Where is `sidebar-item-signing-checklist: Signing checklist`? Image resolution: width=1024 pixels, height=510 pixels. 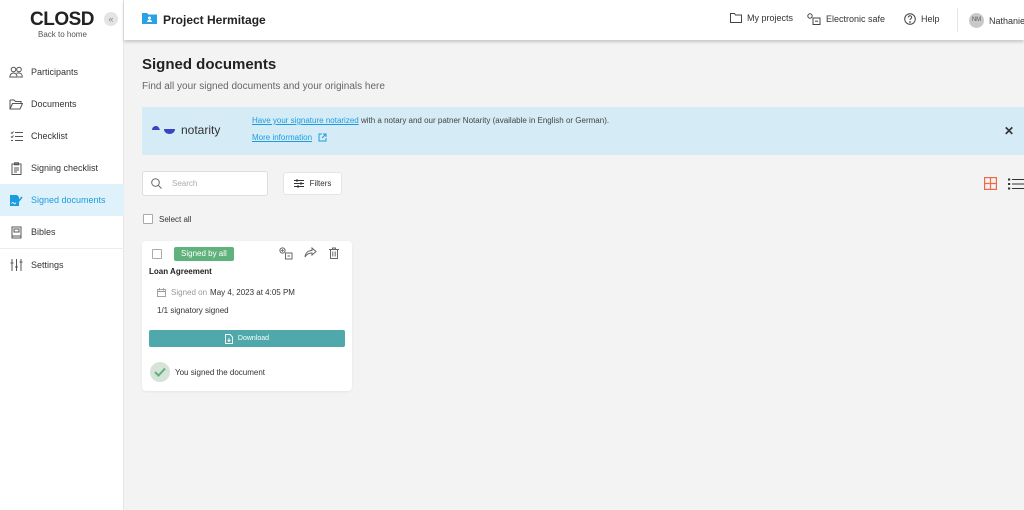
sidebar-item-signing-checklist: Signing checklist is located at coordinates (62, 168).